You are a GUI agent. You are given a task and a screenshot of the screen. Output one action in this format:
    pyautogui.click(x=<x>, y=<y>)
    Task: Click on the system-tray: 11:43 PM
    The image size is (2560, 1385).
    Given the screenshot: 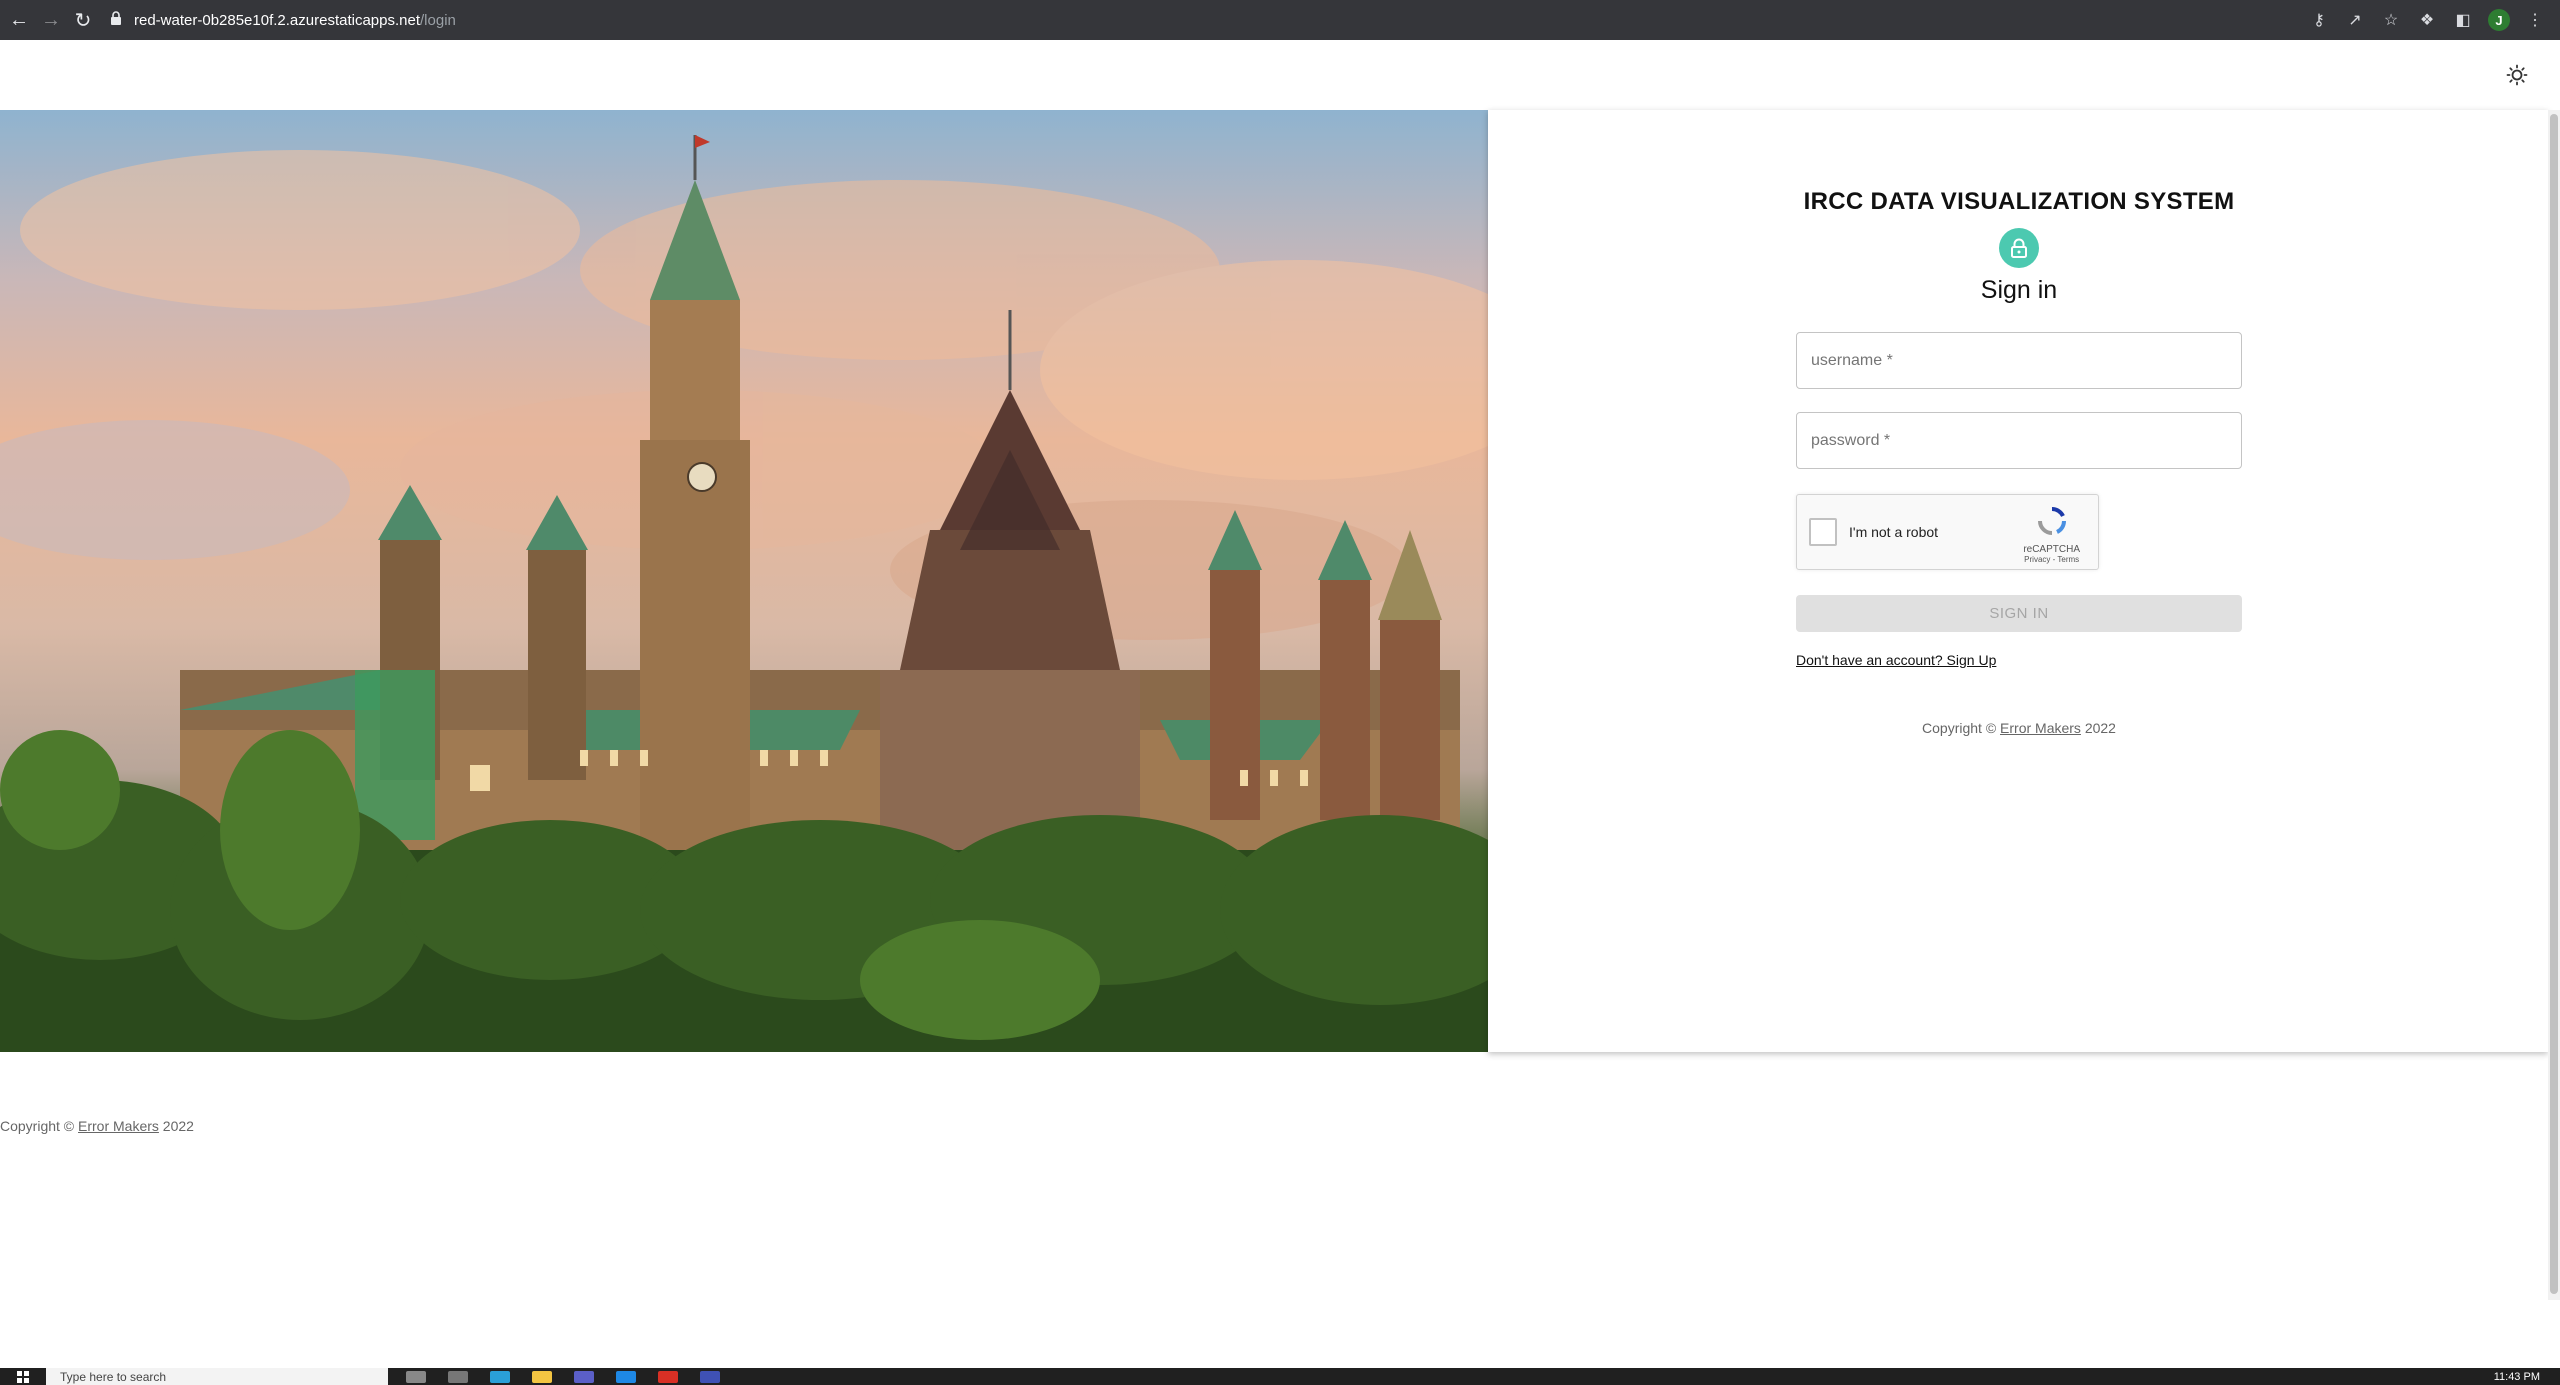 What is the action you would take?
    pyautogui.click(x=2517, y=1377)
    